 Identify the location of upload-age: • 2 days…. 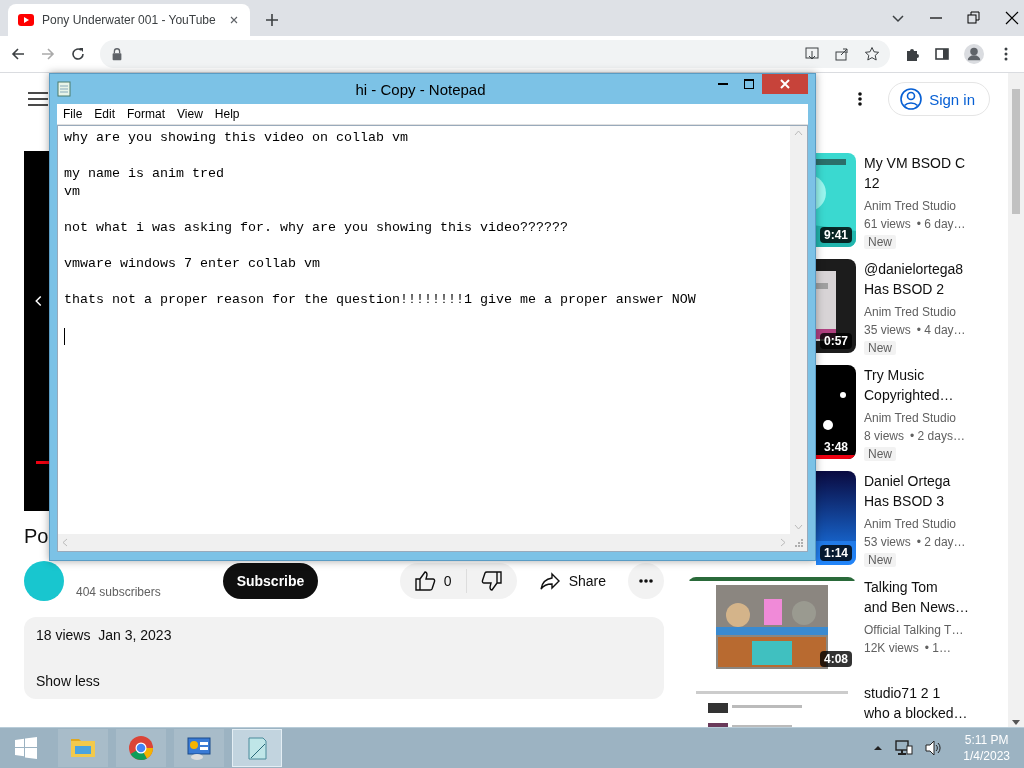
(937, 436).